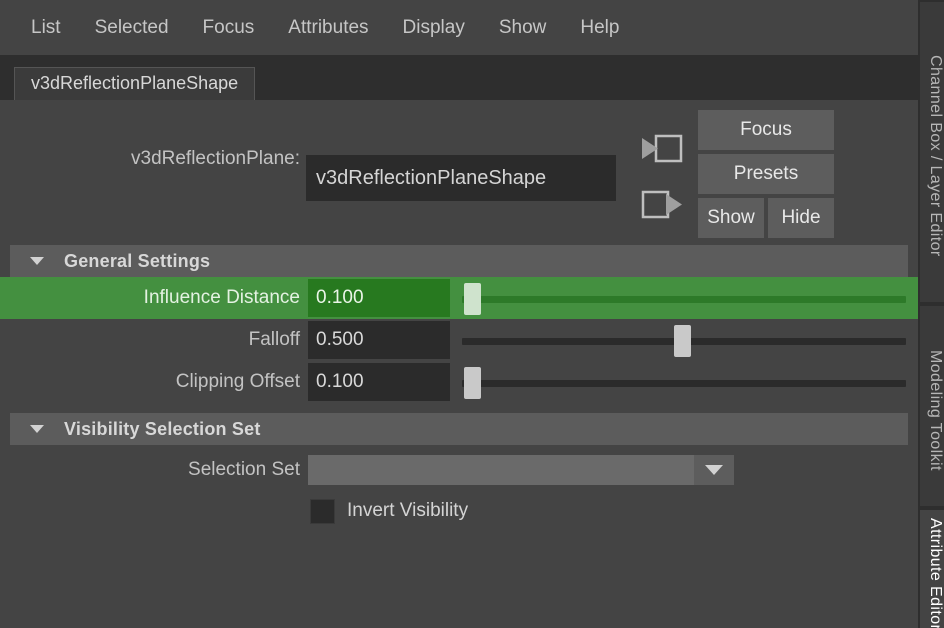  I want to click on menu-item-attributes: Attributes, so click(328, 28).